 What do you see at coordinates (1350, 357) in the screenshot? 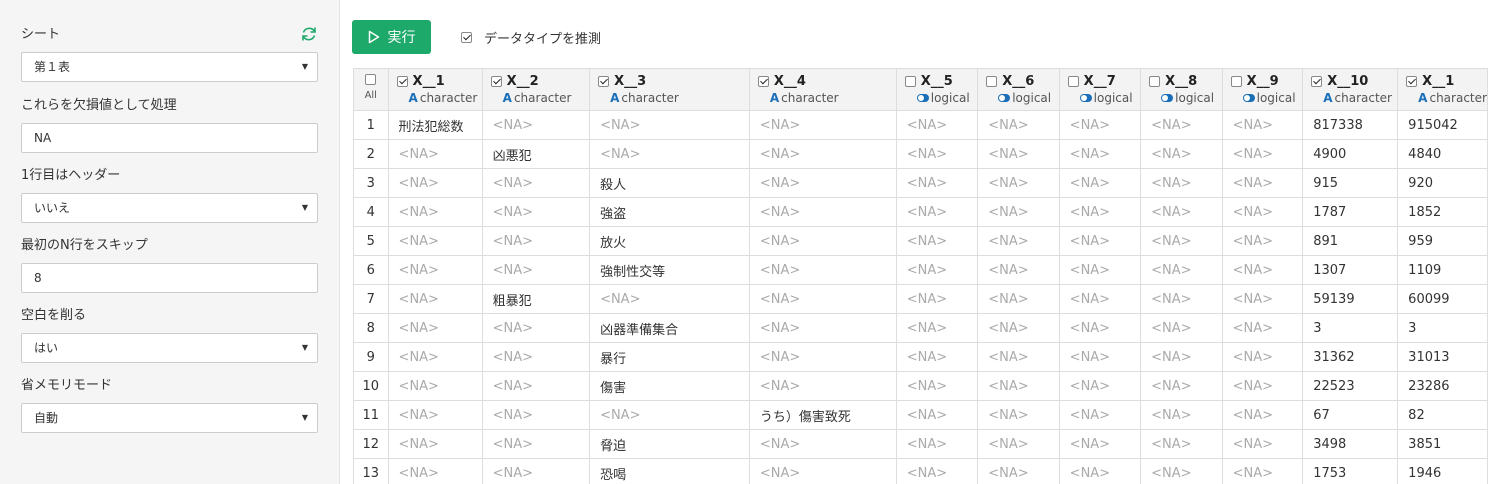
I see `table-cell: 31362` at bounding box center [1350, 357].